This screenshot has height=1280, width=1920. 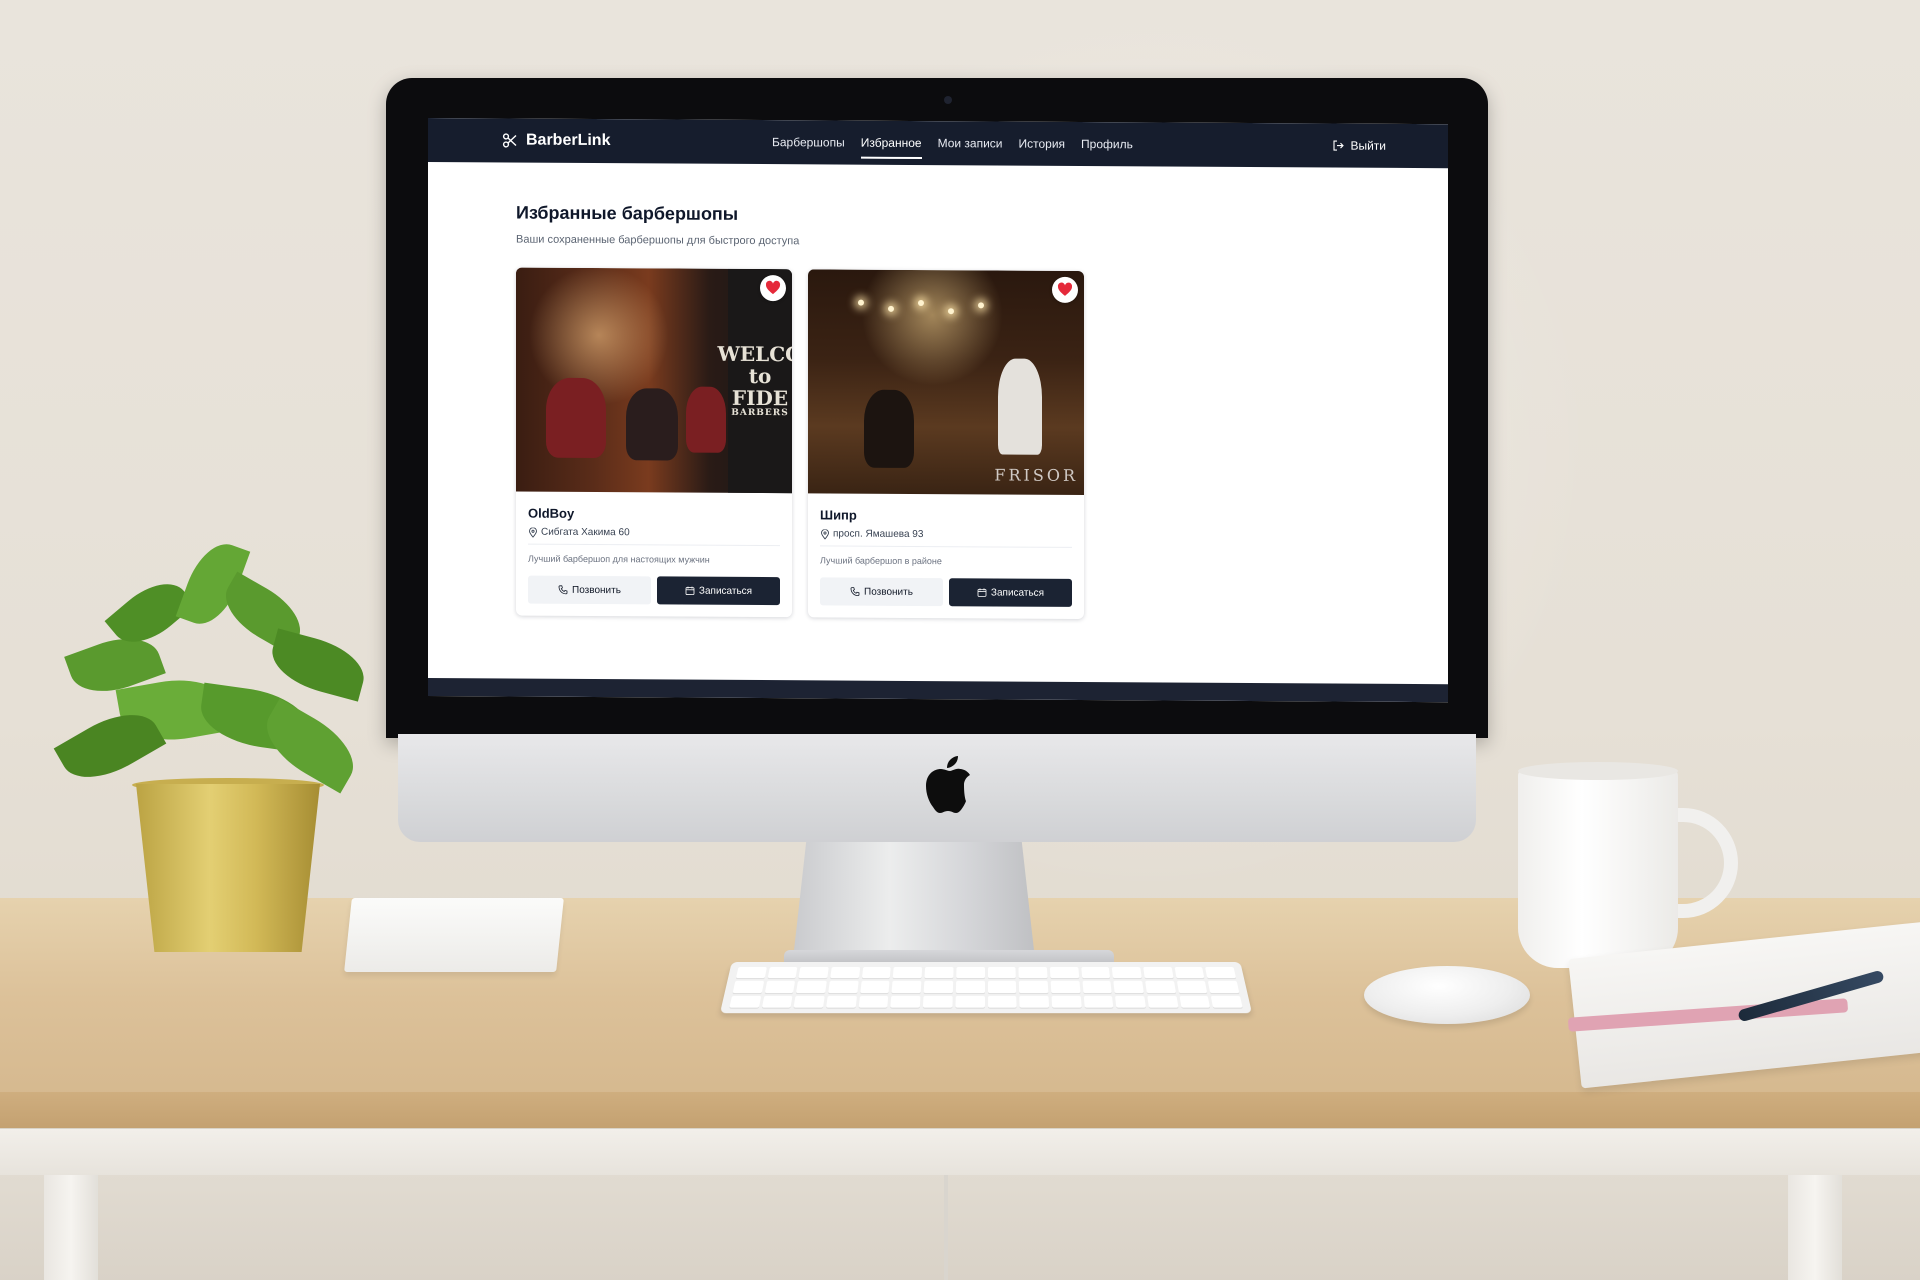 I want to click on page-title: Избранные барбершопы, so click(x=627, y=213).